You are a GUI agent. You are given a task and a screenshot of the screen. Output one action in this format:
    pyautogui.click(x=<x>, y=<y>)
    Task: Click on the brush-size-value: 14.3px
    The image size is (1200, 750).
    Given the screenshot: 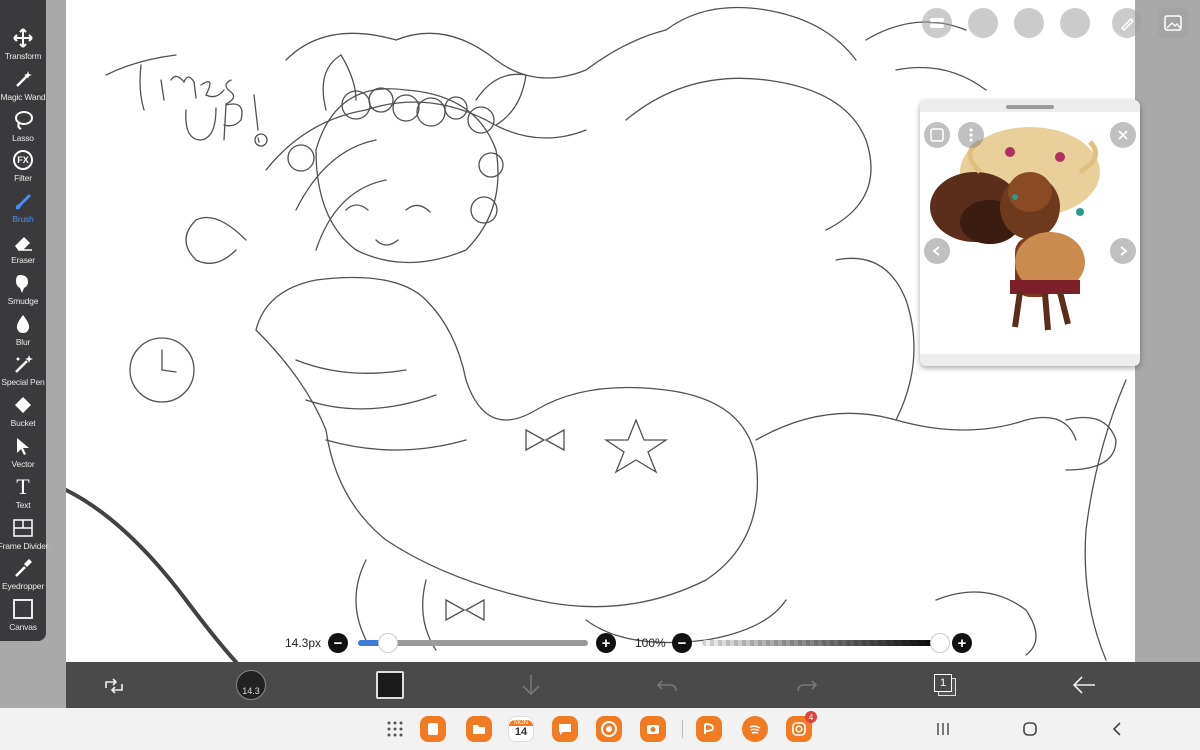 What is the action you would take?
    pyautogui.click(x=303, y=643)
    